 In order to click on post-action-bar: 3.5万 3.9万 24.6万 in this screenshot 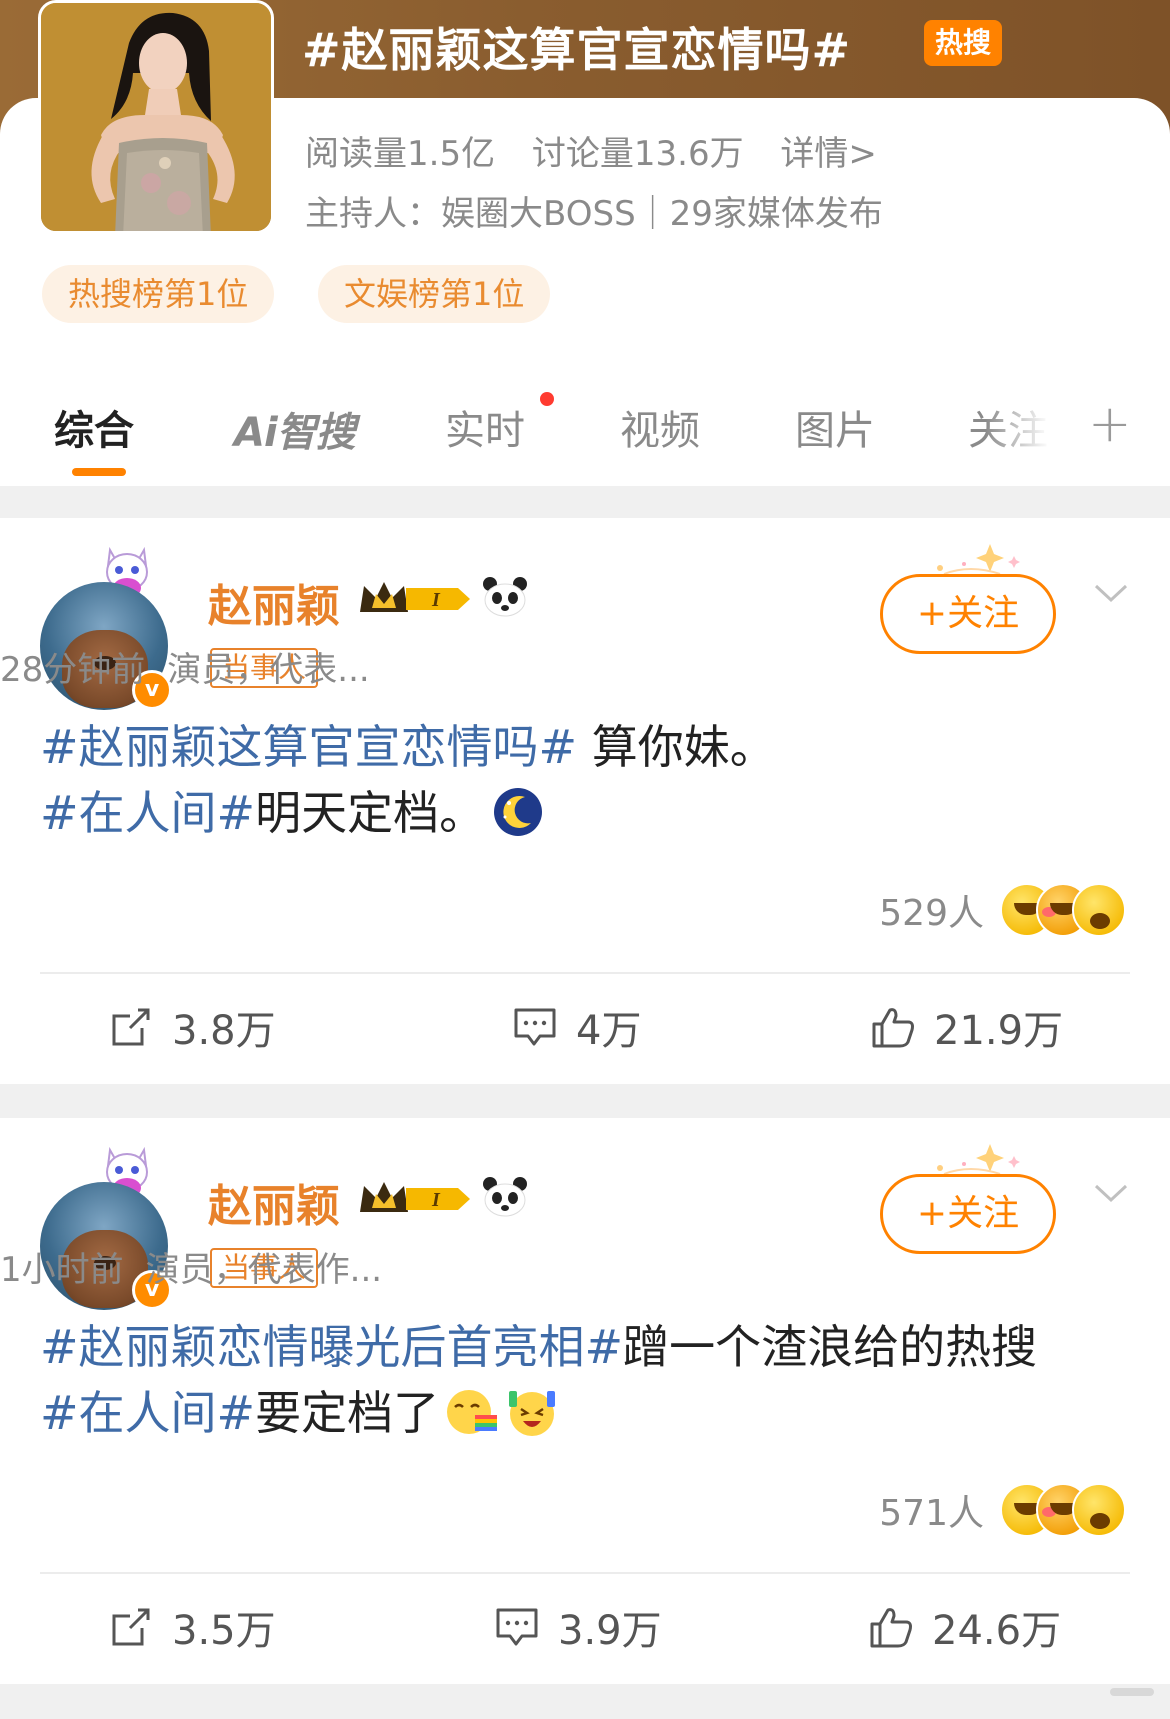, I will do `click(585, 1627)`.